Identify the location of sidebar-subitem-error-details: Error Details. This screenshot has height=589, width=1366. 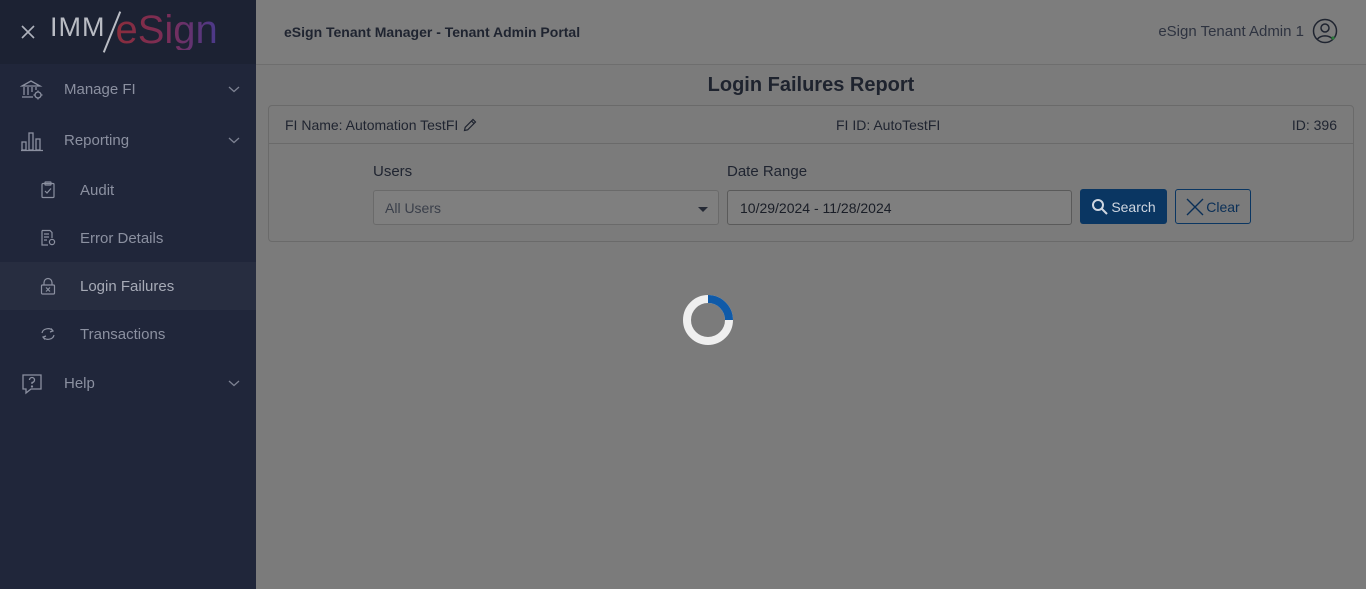
(128, 238).